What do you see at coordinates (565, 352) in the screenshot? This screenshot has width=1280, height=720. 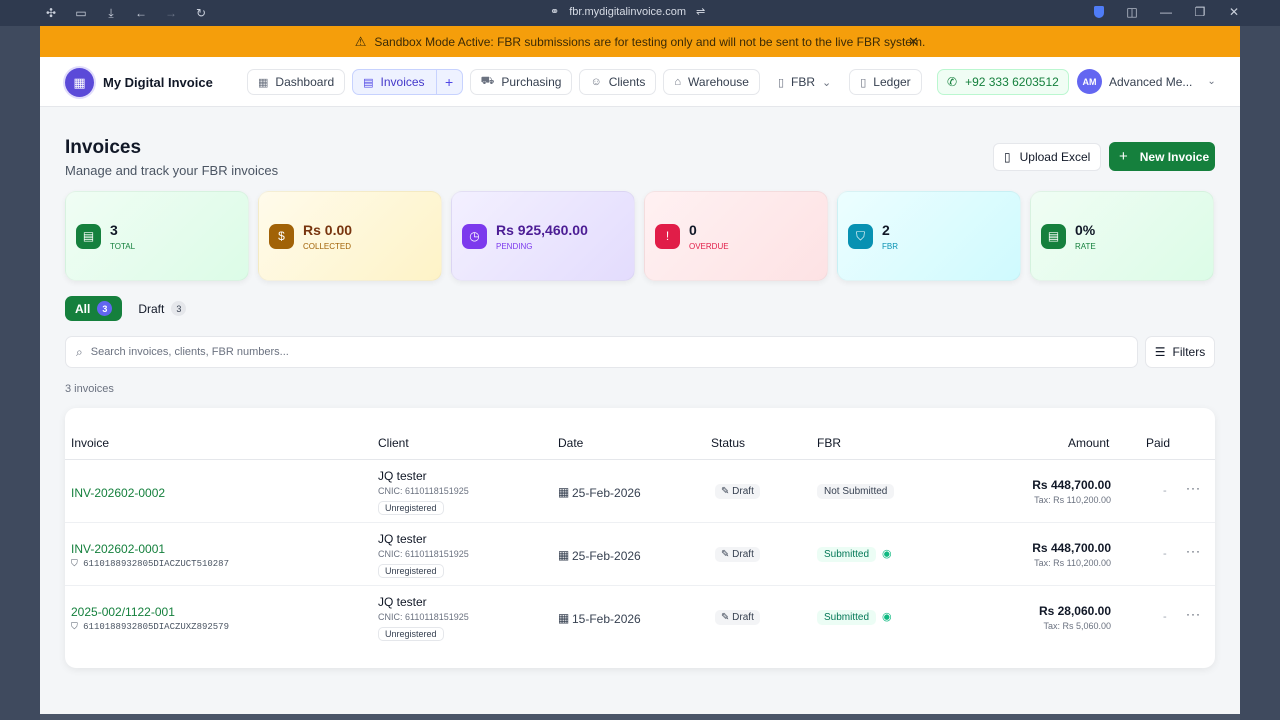 I see `search-input` at bounding box center [565, 352].